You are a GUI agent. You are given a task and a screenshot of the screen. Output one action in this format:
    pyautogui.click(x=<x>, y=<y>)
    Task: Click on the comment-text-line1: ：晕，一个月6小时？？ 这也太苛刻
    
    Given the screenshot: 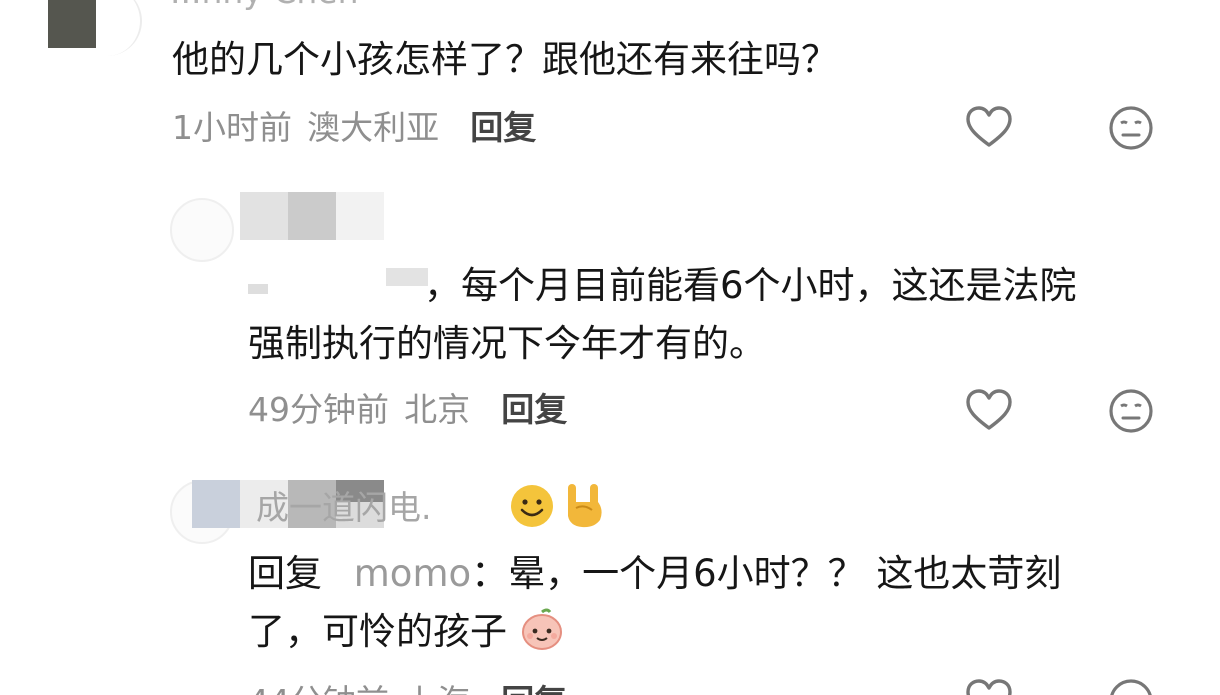 What is the action you would take?
    pyautogui.click(x=766, y=573)
    